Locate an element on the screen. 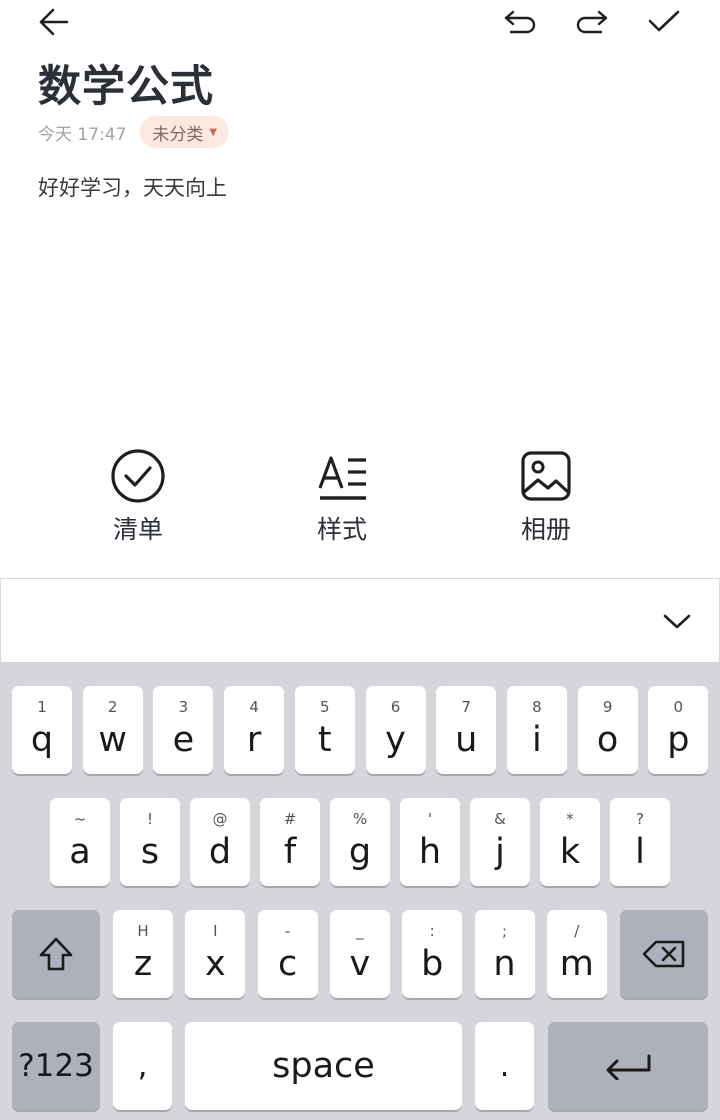 The image size is (720, 1120). backspace-icon is located at coordinates (663, 954).